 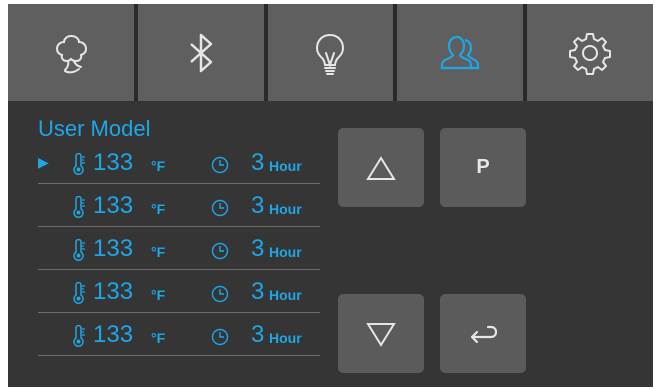 I want to click on tab-settings, so click(x=590, y=52).